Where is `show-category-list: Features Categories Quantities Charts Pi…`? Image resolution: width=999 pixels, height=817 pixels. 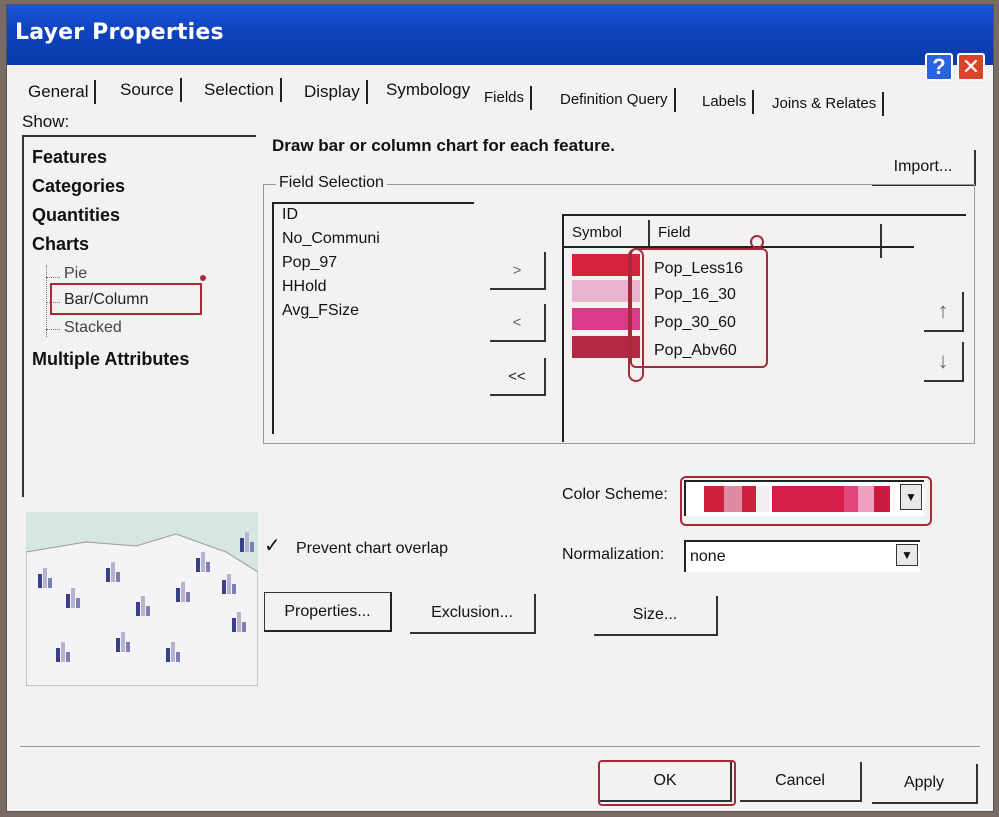
show-category-list: Features Categories Quantities Charts Pi… is located at coordinates (139, 316).